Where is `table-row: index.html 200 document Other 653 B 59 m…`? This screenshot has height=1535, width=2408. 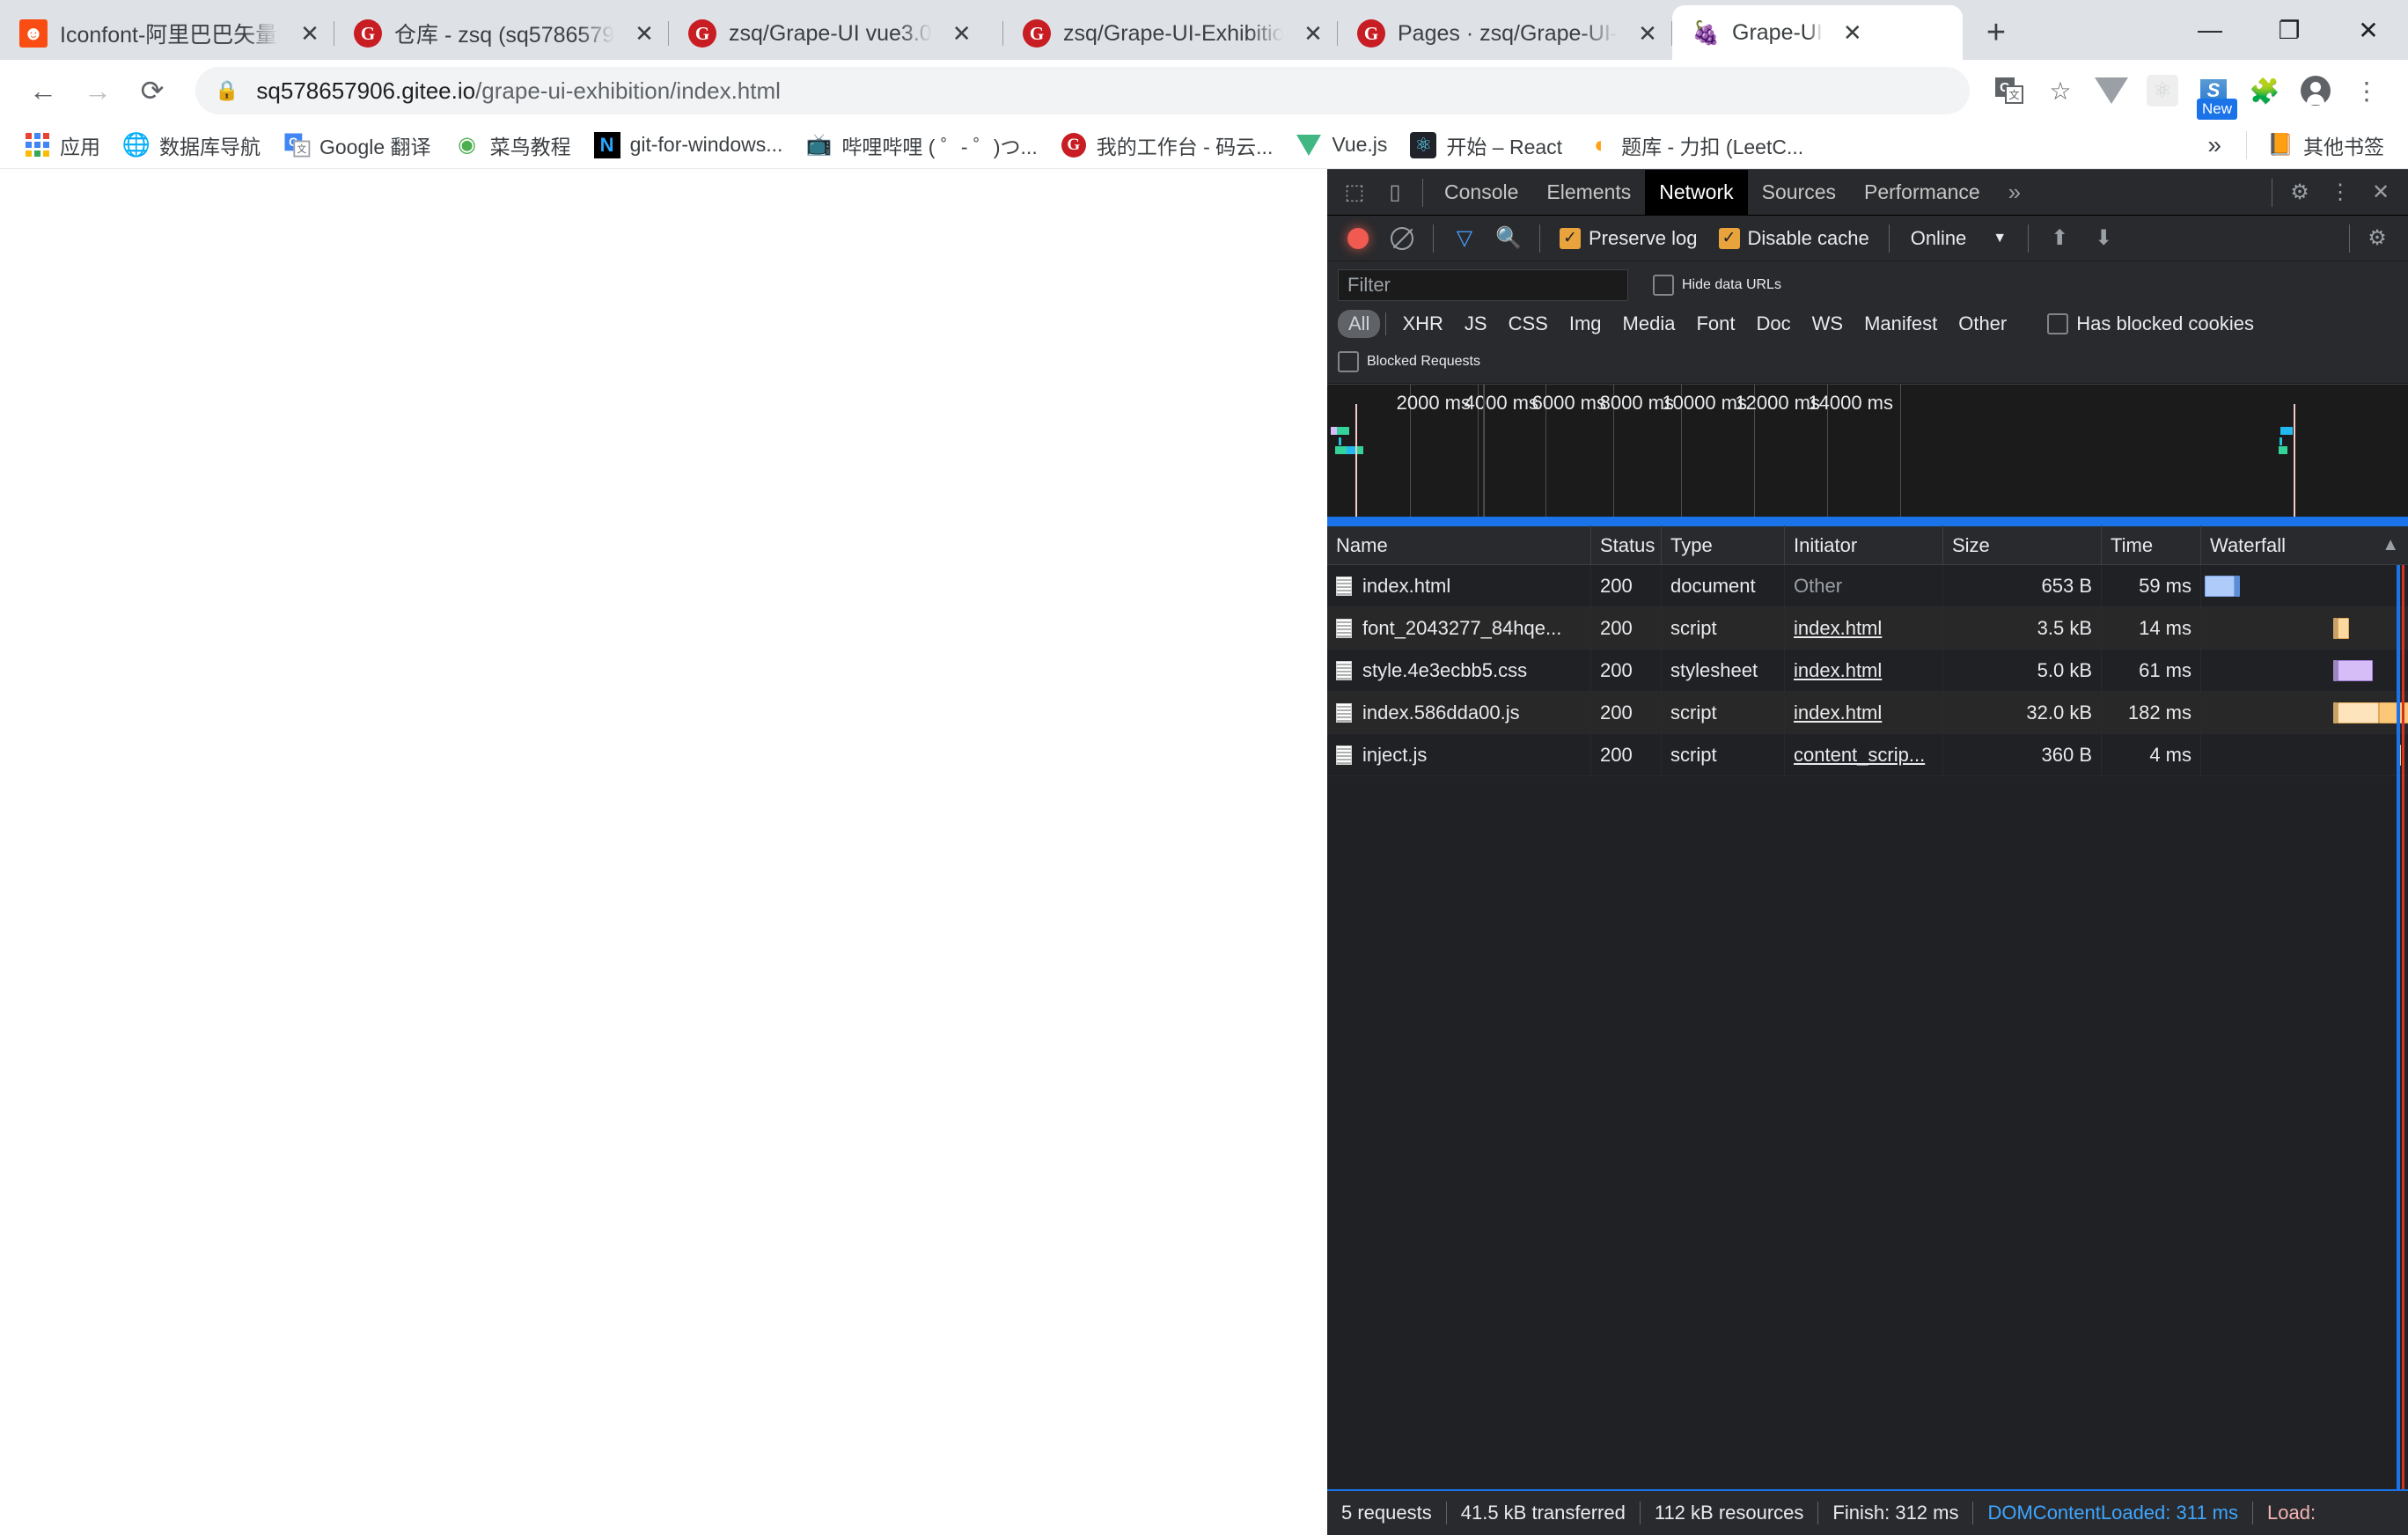 table-row: index.html 200 document Other 653 B 59 m… is located at coordinates (1867, 586).